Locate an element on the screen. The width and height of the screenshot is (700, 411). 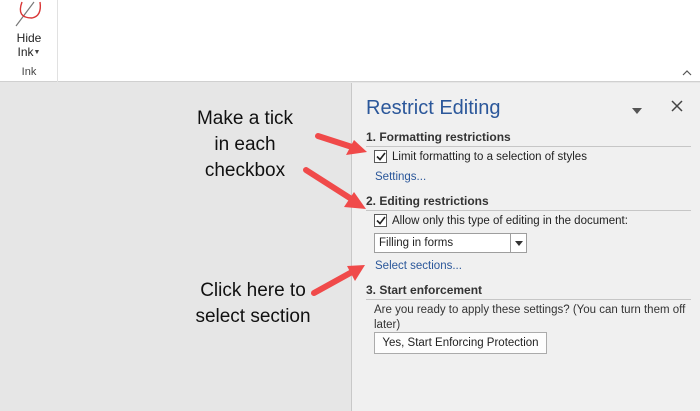
hide-ink-label-1: Hide is located at coordinates (29, 38).